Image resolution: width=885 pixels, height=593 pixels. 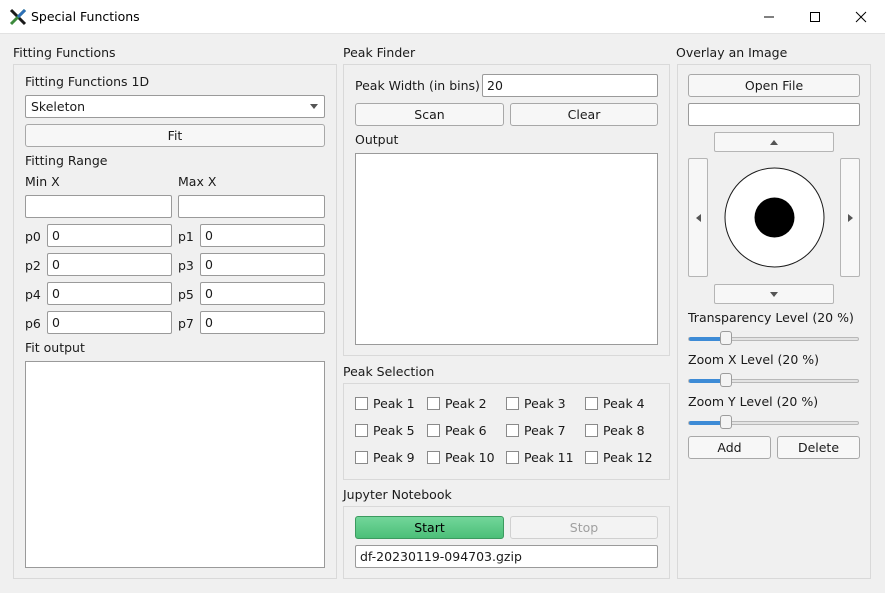 What do you see at coordinates (262, 264) in the screenshot?
I see `param-input-p3: 0` at bounding box center [262, 264].